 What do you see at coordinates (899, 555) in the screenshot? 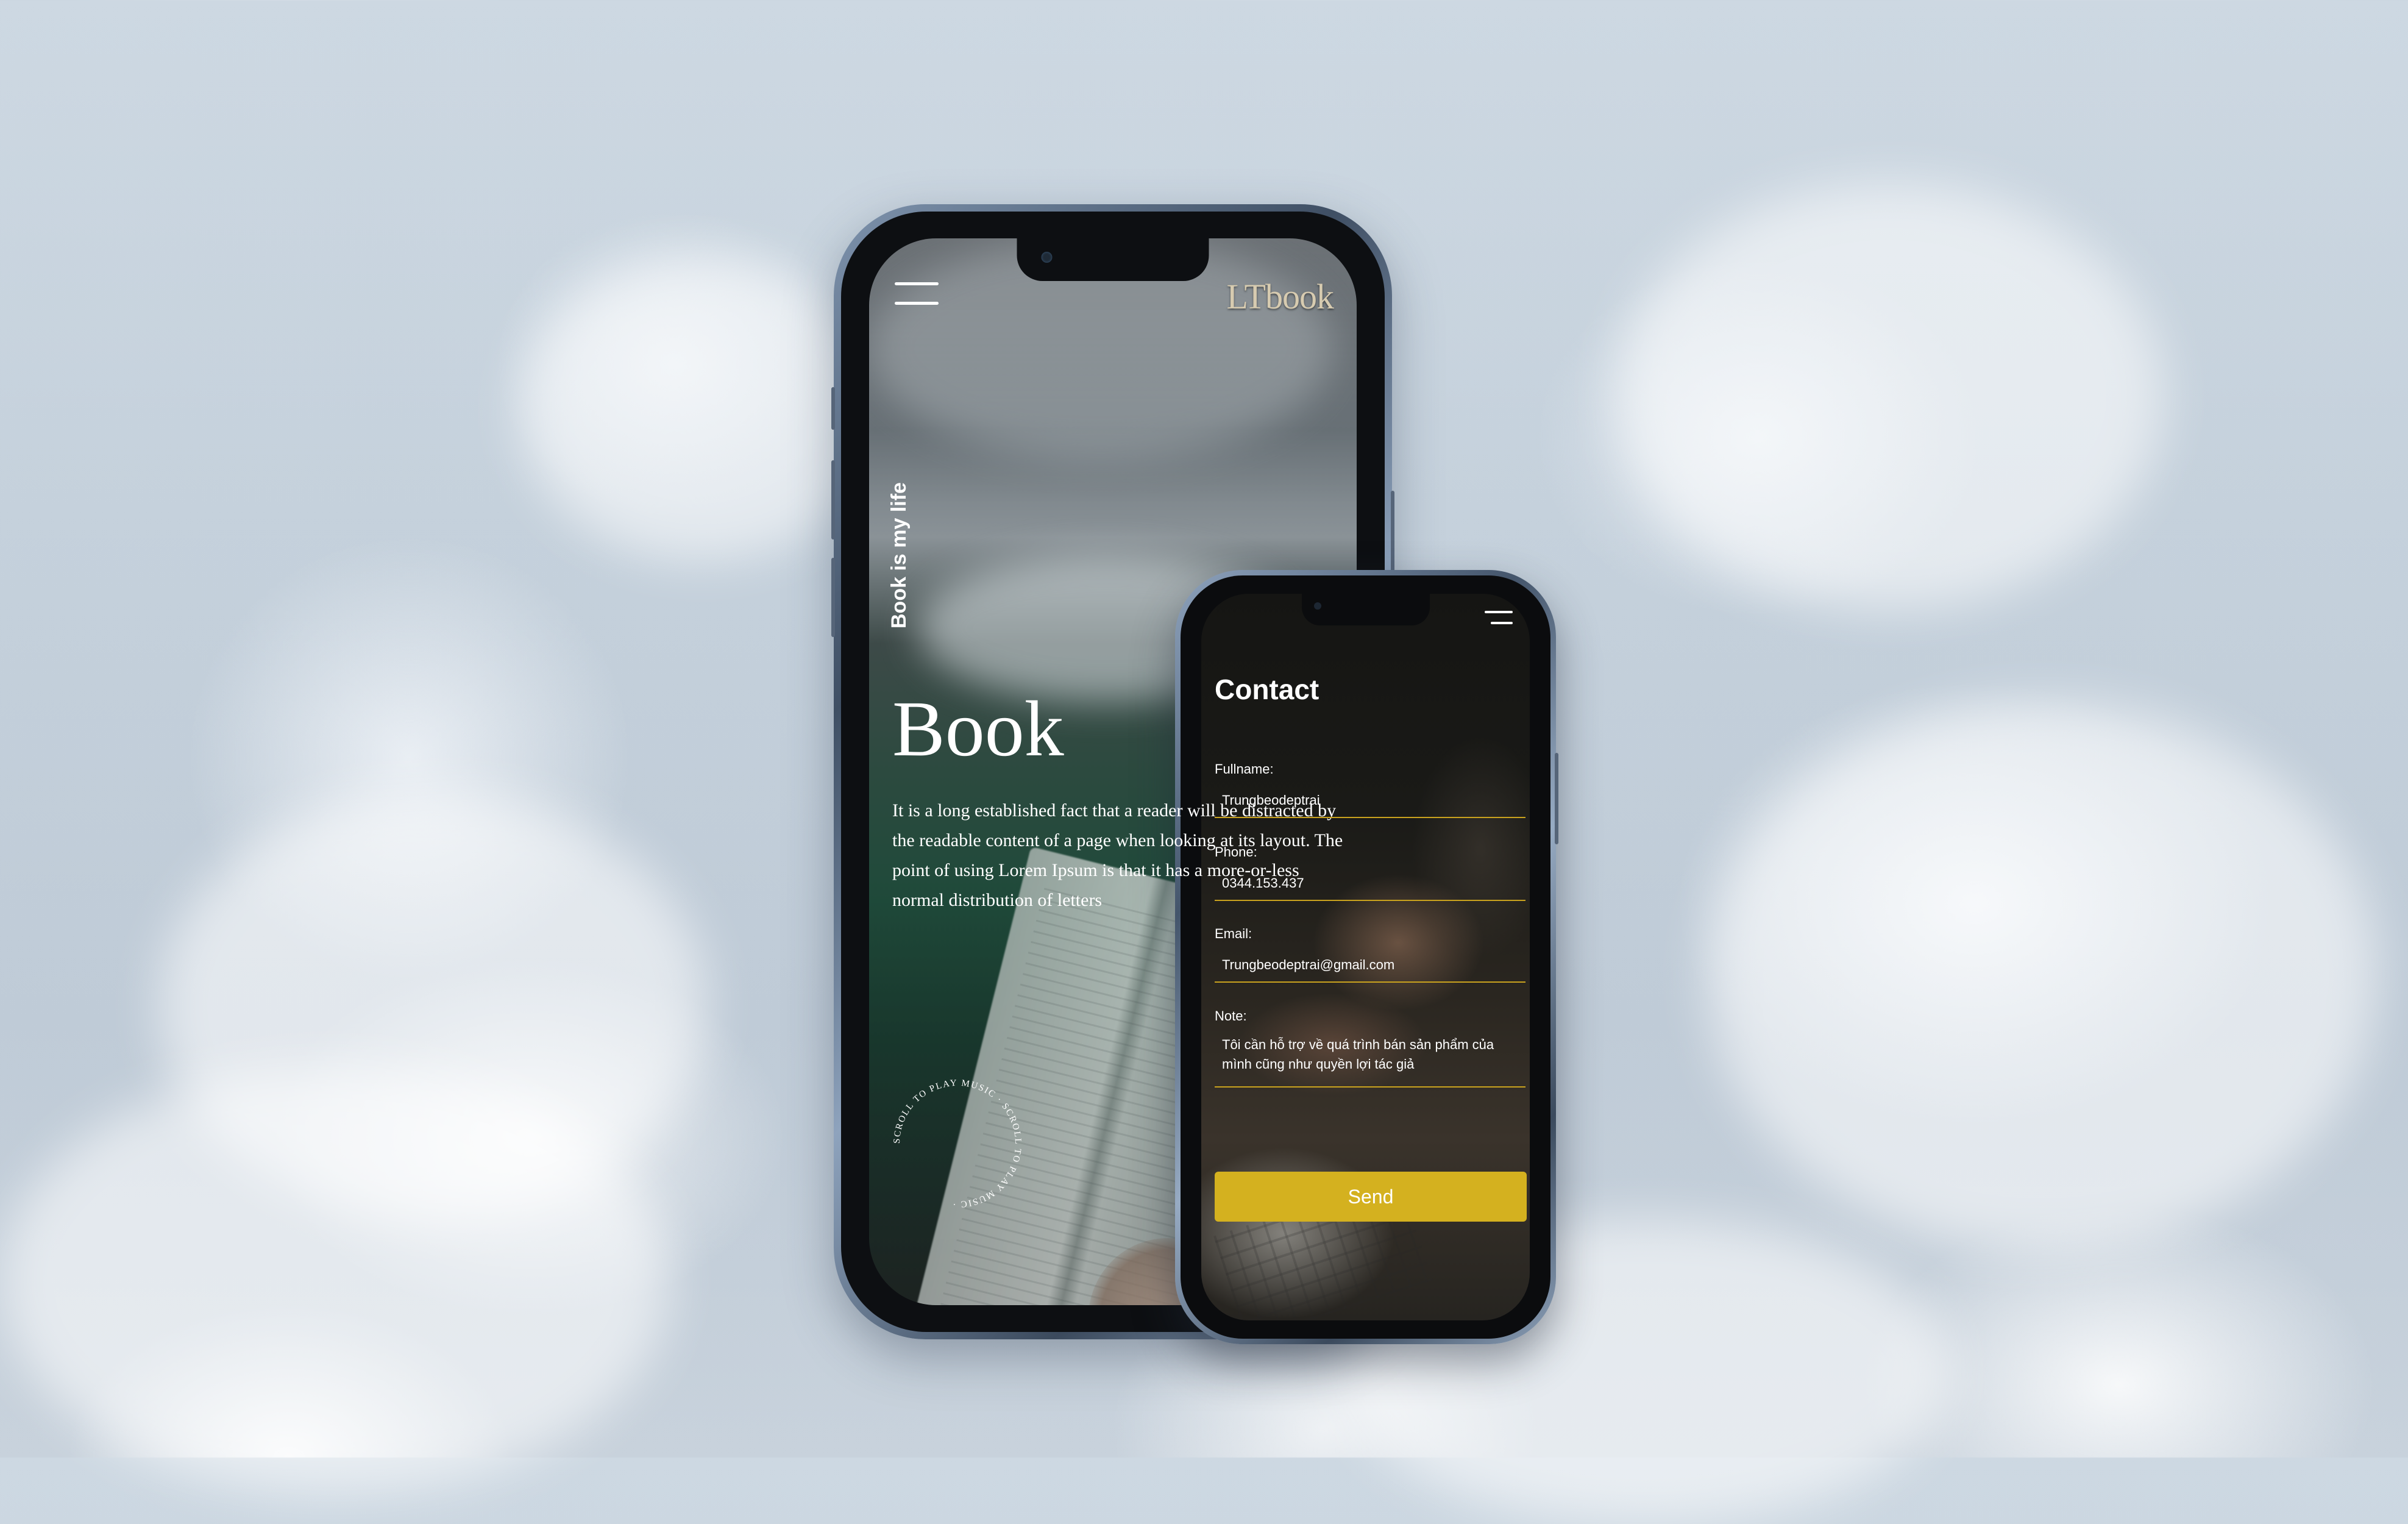
I see `tagline: Book is my life` at bounding box center [899, 555].